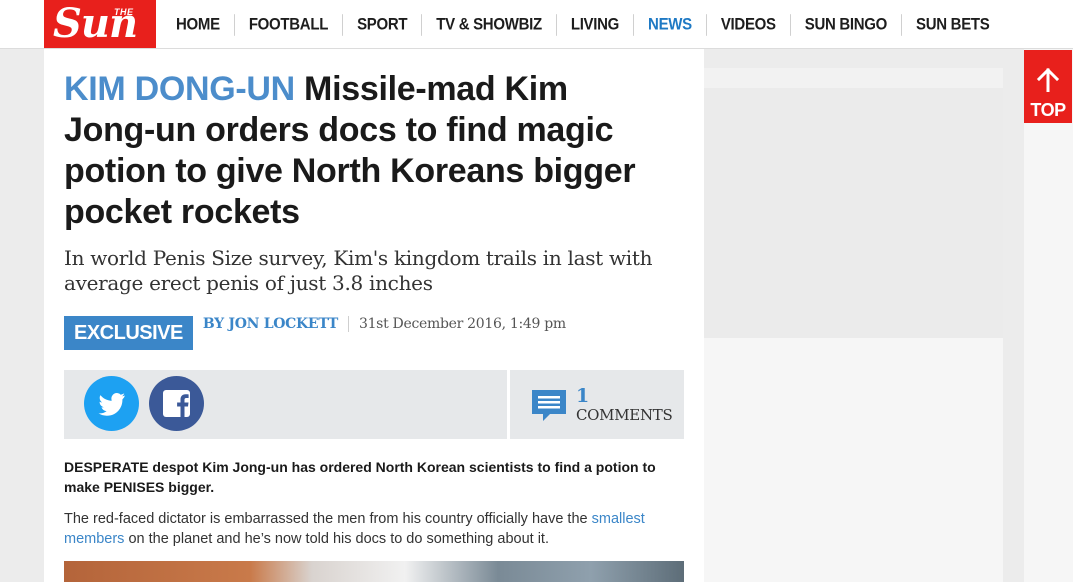  I want to click on comment-icon, so click(549, 405).